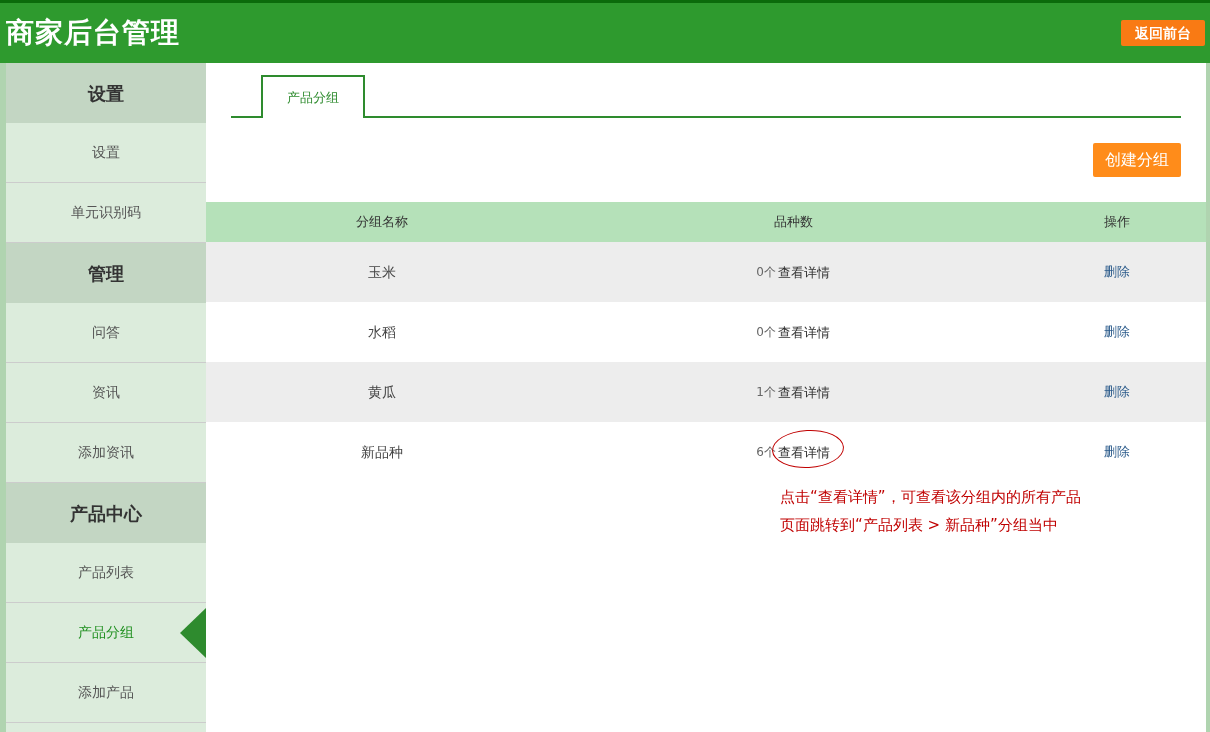 Image resolution: width=1210 pixels, height=732 pixels. Describe the element at coordinates (382, 222) in the screenshot. I see `column-header: 分组名称` at that location.